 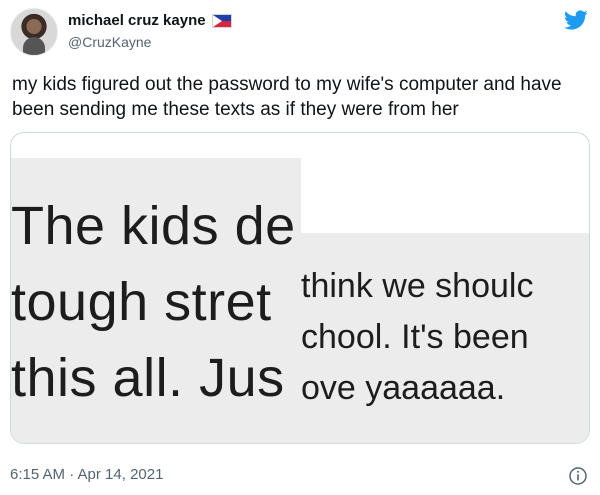 What do you see at coordinates (153, 226) in the screenshot?
I see `message-line: The kids de` at bounding box center [153, 226].